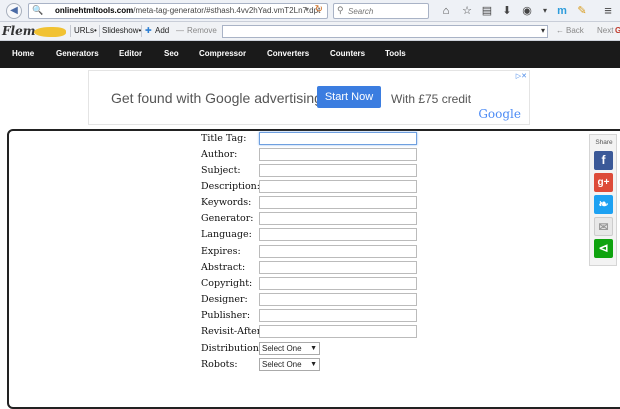  What do you see at coordinates (230, 186) in the screenshot?
I see `description-label: Description:` at bounding box center [230, 186].